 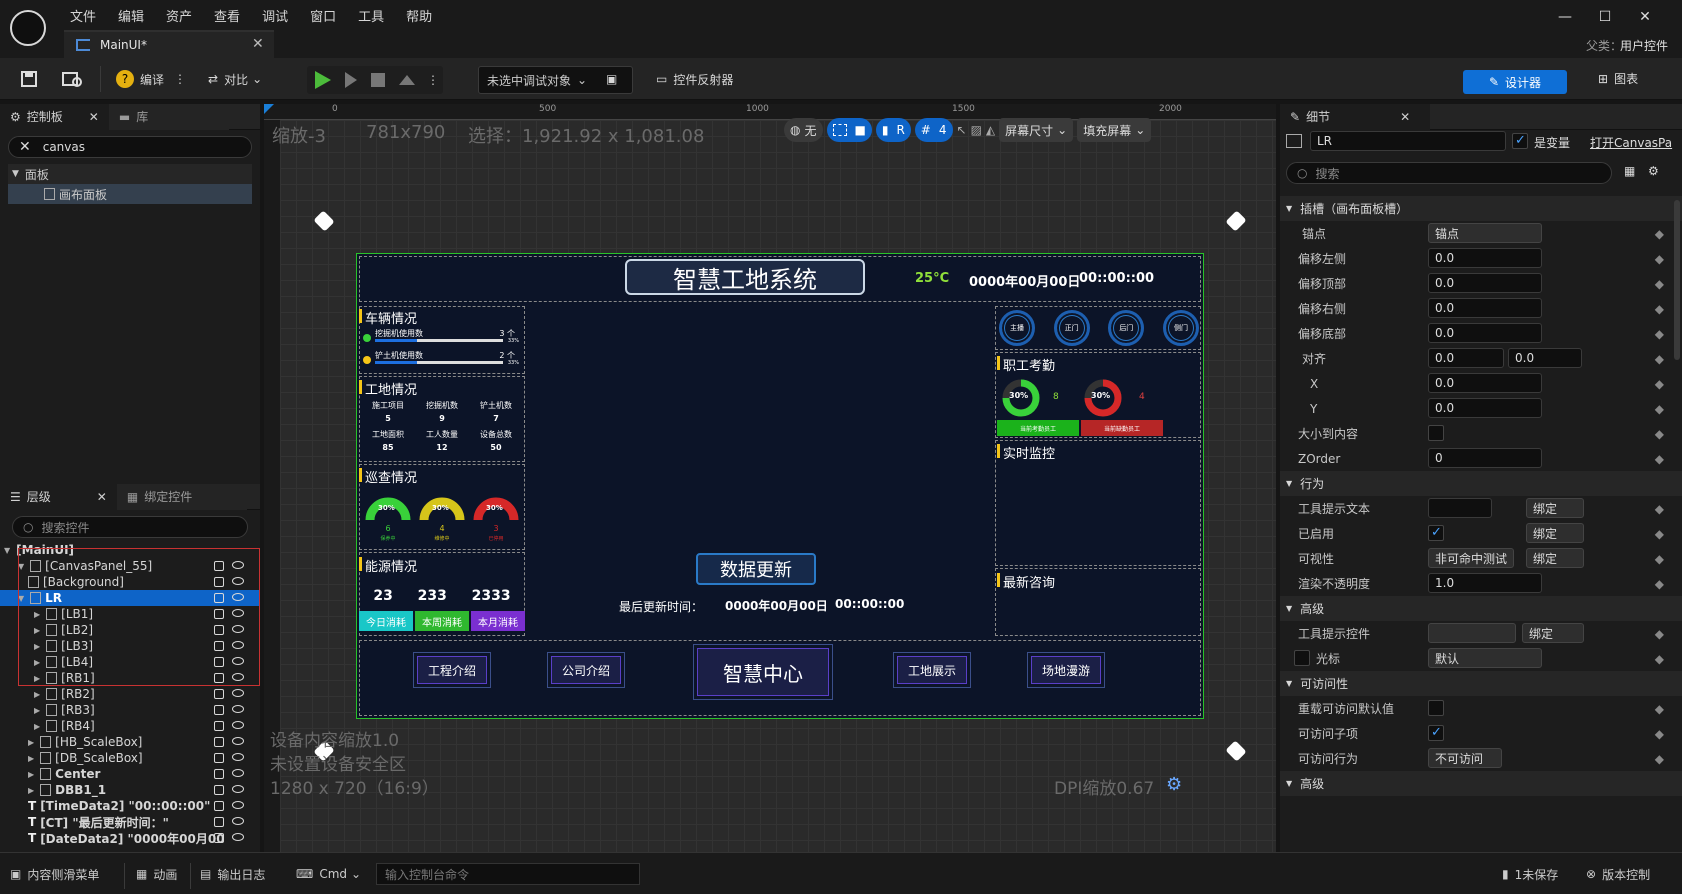 What do you see at coordinates (1114, 130) in the screenshot?
I see `fill-screen-dropdown: 填充屏幕 ⌄` at bounding box center [1114, 130].